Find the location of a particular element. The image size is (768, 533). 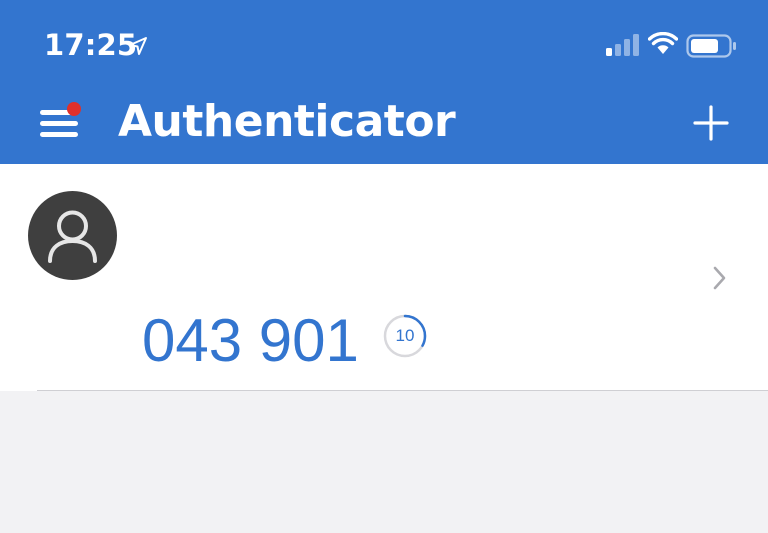

plus-icon is located at coordinates (711, 123).